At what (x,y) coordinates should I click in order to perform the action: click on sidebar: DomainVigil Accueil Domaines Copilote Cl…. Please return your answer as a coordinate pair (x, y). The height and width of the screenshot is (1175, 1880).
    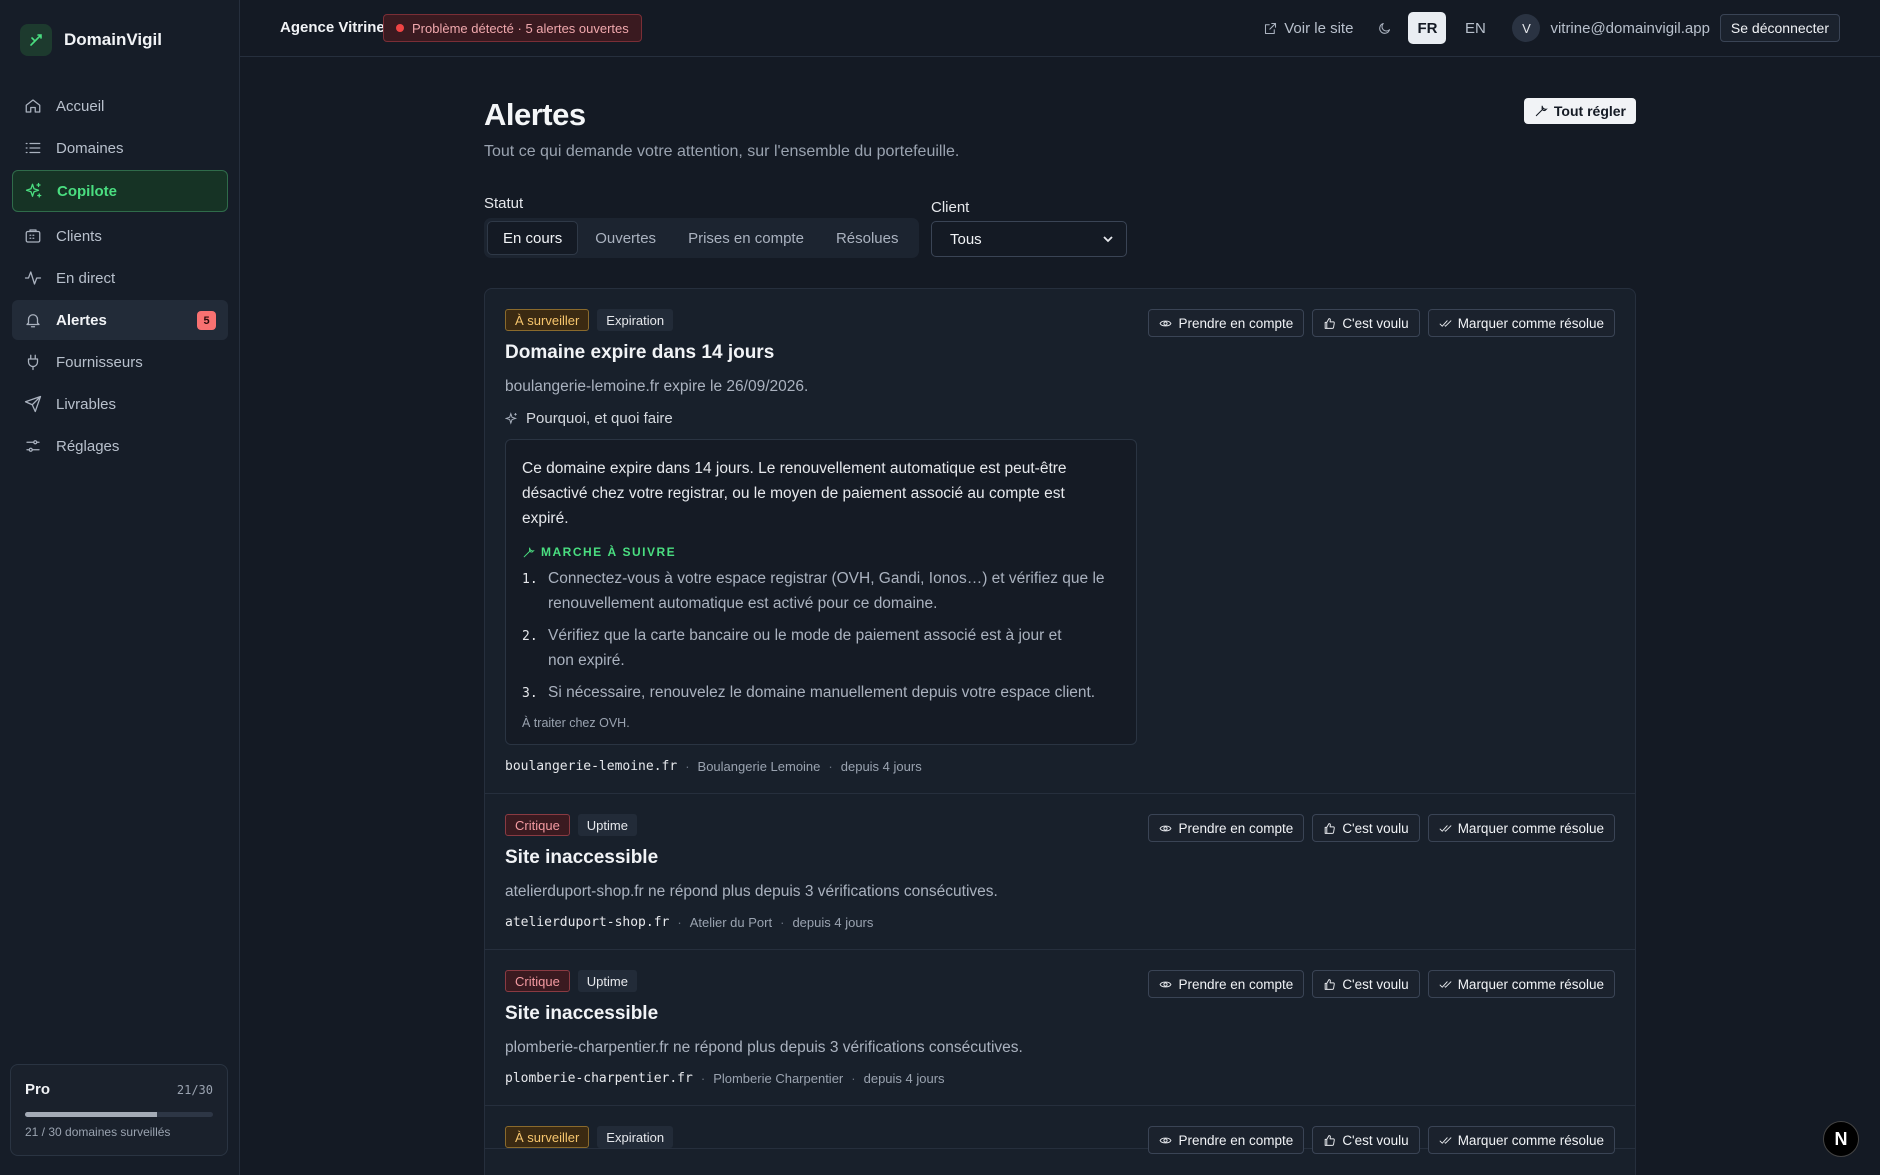
    Looking at the image, I should click on (120, 587).